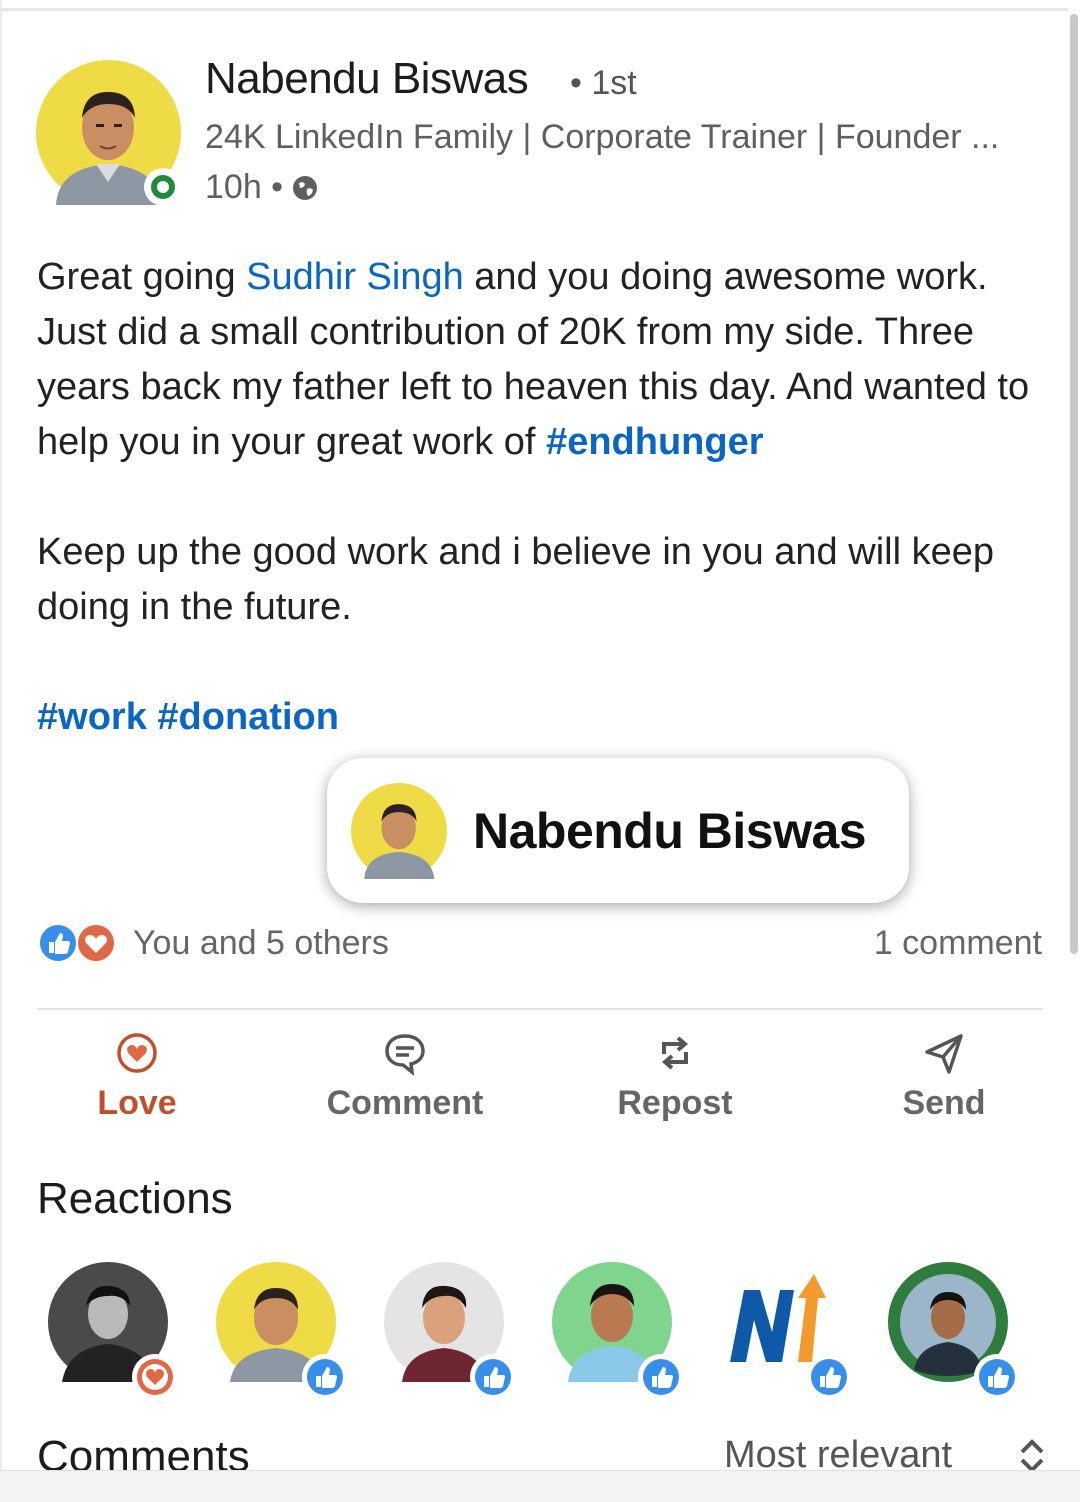 This screenshot has width=1080, height=1502. I want to click on hashtag-link: #endhunger, so click(654, 442).